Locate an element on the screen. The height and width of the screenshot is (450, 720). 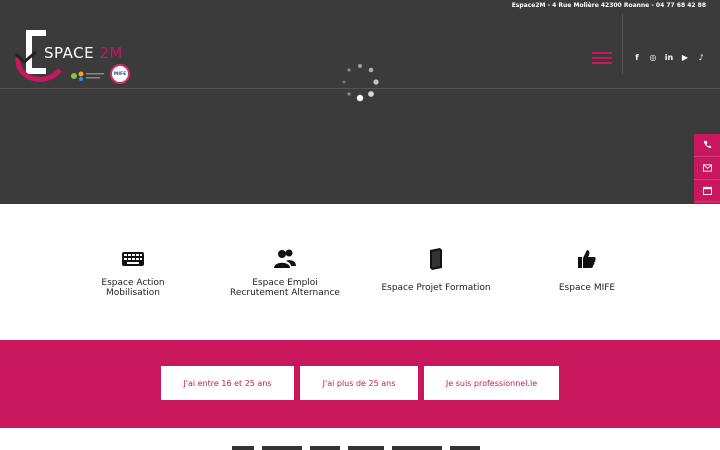
service-label-line1: Espace Emploi is located at coordinates (285, 283).